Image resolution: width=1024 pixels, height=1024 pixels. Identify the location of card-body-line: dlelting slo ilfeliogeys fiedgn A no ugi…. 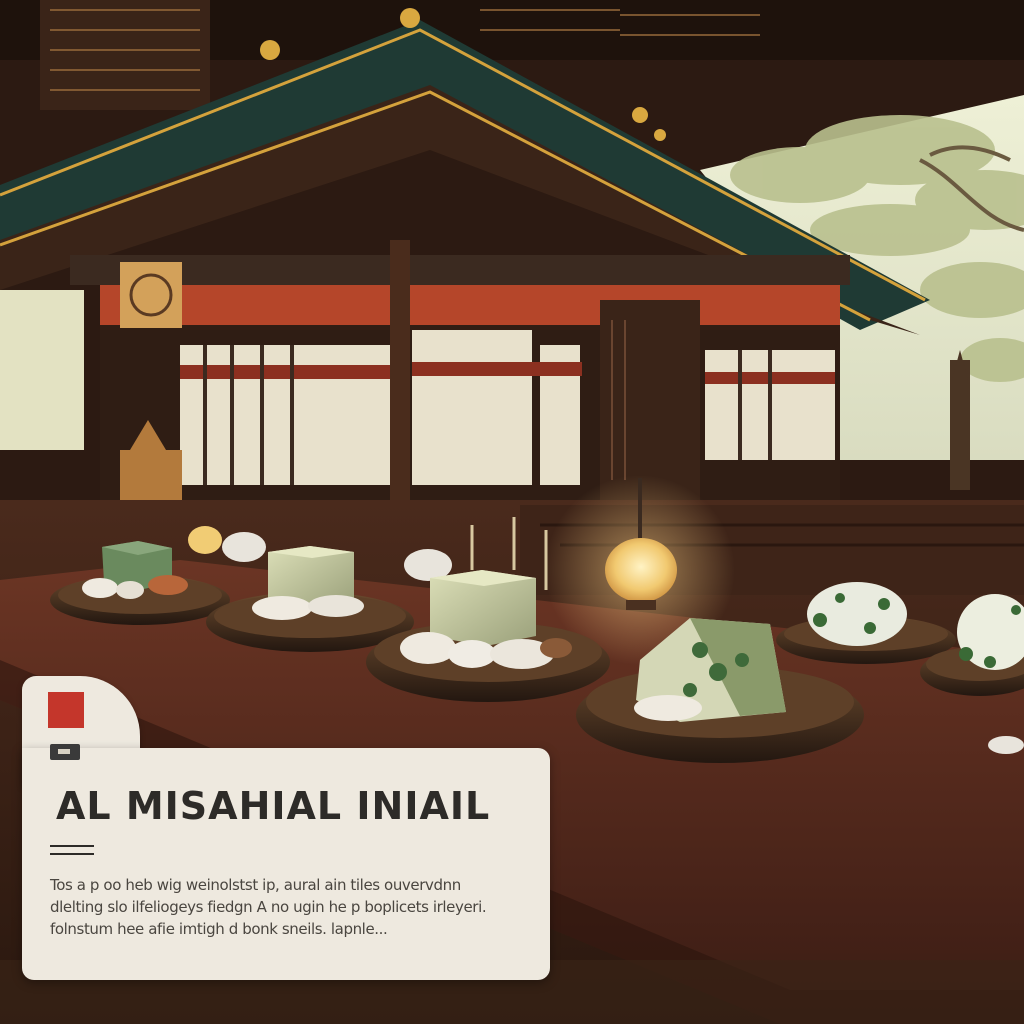
(268, 907).